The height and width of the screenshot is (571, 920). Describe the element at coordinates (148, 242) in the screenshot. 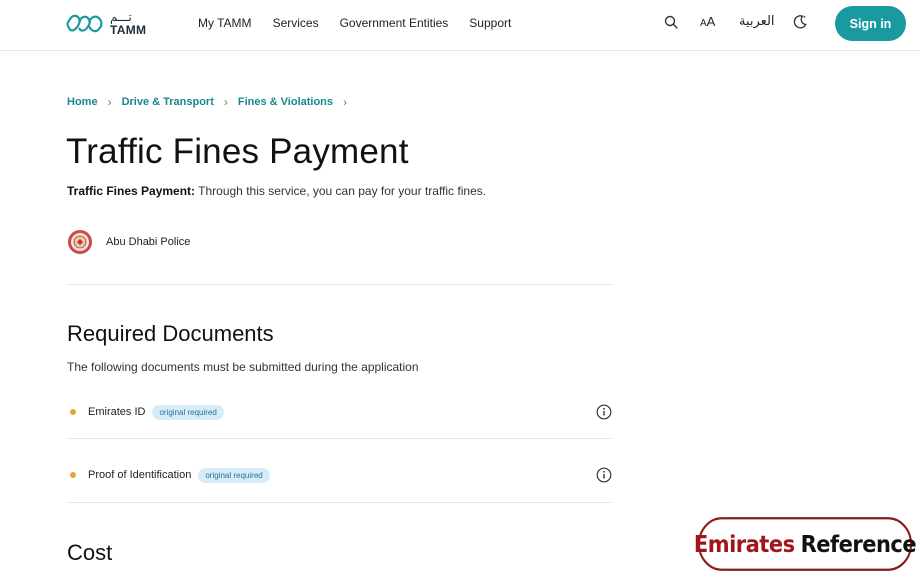

I see `entity-name: Abu Dhabi Police` at that location.